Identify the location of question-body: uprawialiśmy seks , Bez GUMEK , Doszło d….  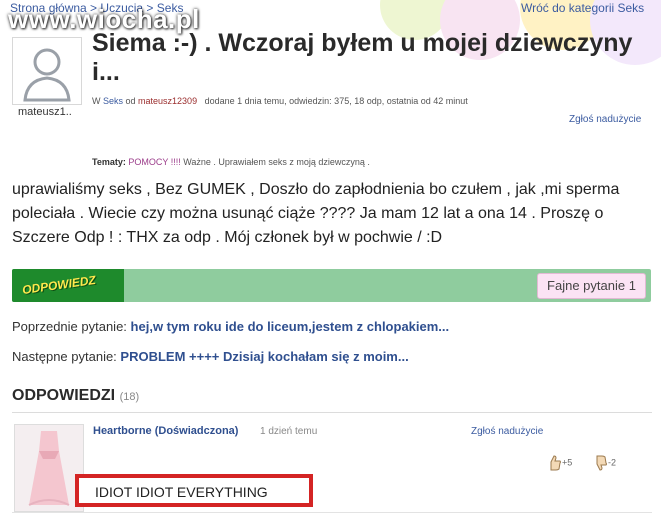
(316, 213).